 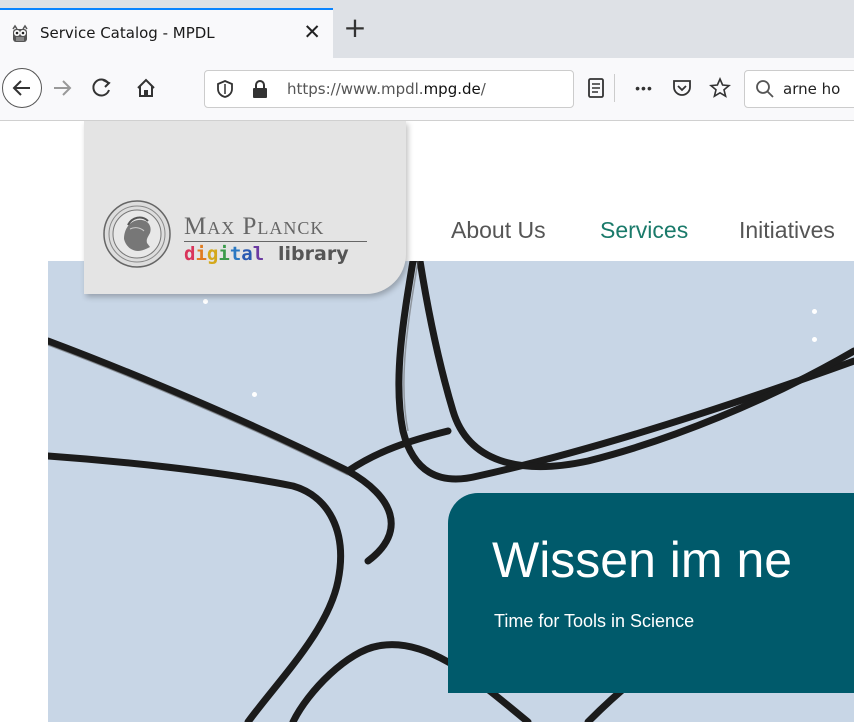 I want to click on logo-library-text: library, so click(x=313, y=254).